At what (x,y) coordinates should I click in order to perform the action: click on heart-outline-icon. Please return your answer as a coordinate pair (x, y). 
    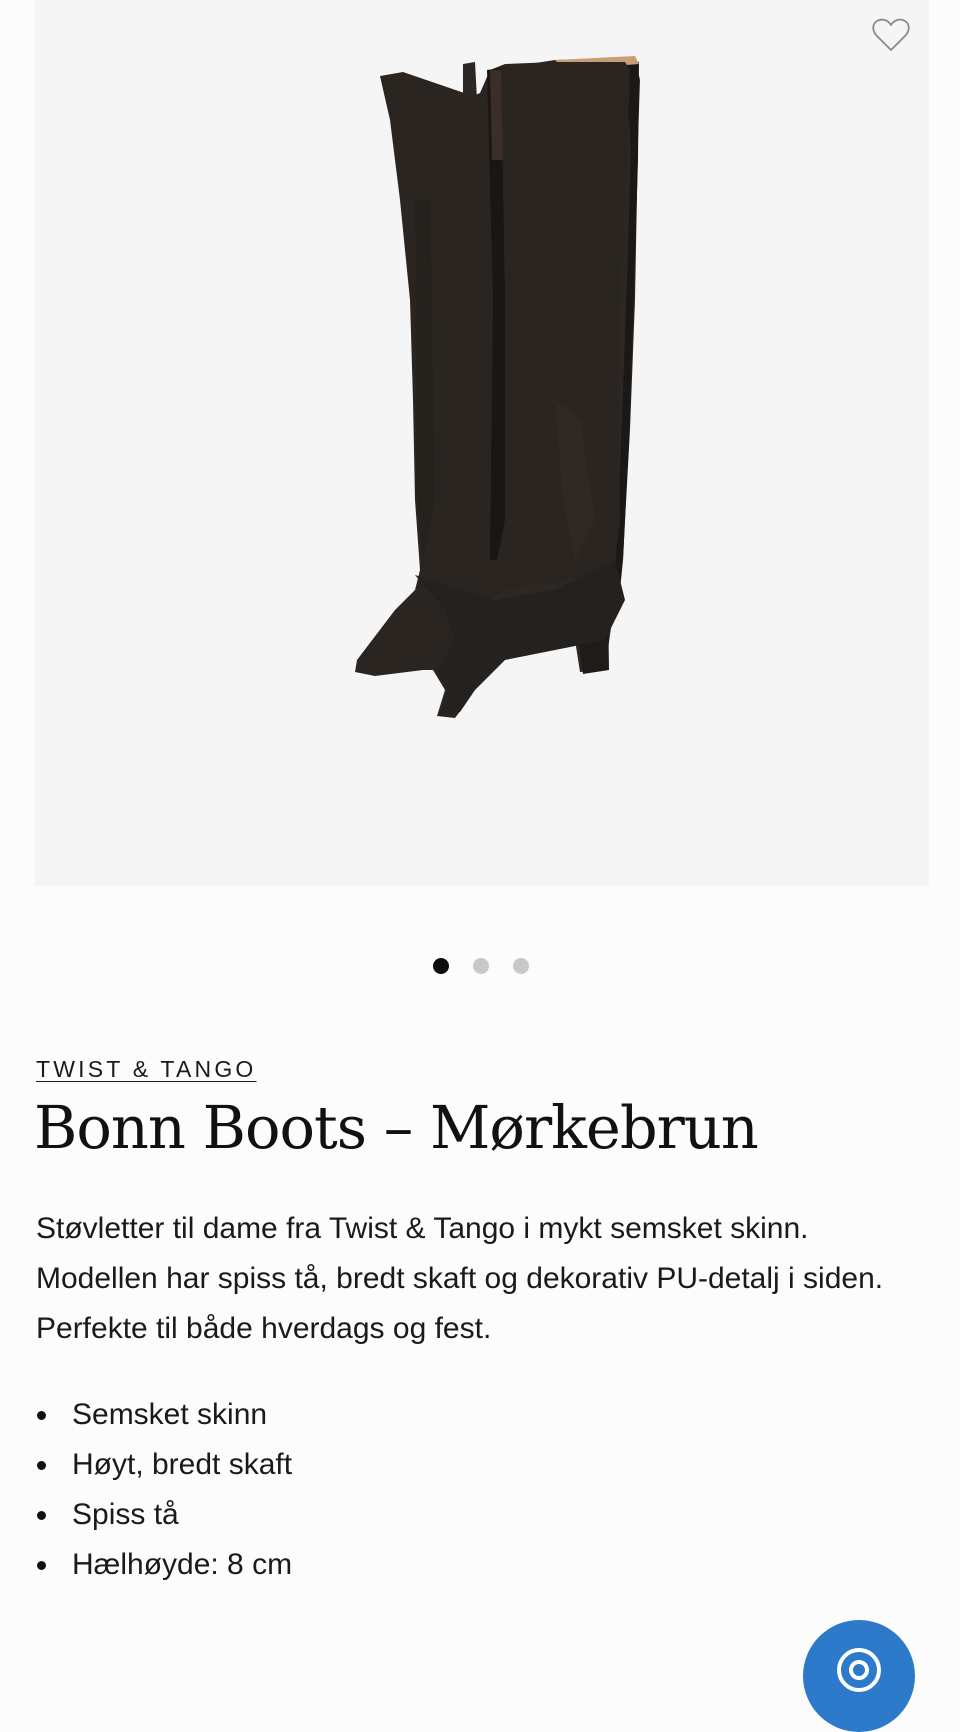
    Looking at the image, I should click on (891, 34).